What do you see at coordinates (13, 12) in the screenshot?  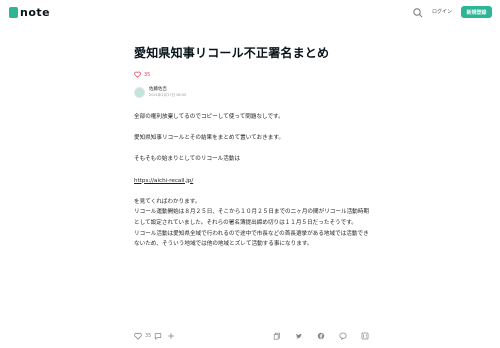 I see `note-logo-mark` at bounding box center [13, 12].